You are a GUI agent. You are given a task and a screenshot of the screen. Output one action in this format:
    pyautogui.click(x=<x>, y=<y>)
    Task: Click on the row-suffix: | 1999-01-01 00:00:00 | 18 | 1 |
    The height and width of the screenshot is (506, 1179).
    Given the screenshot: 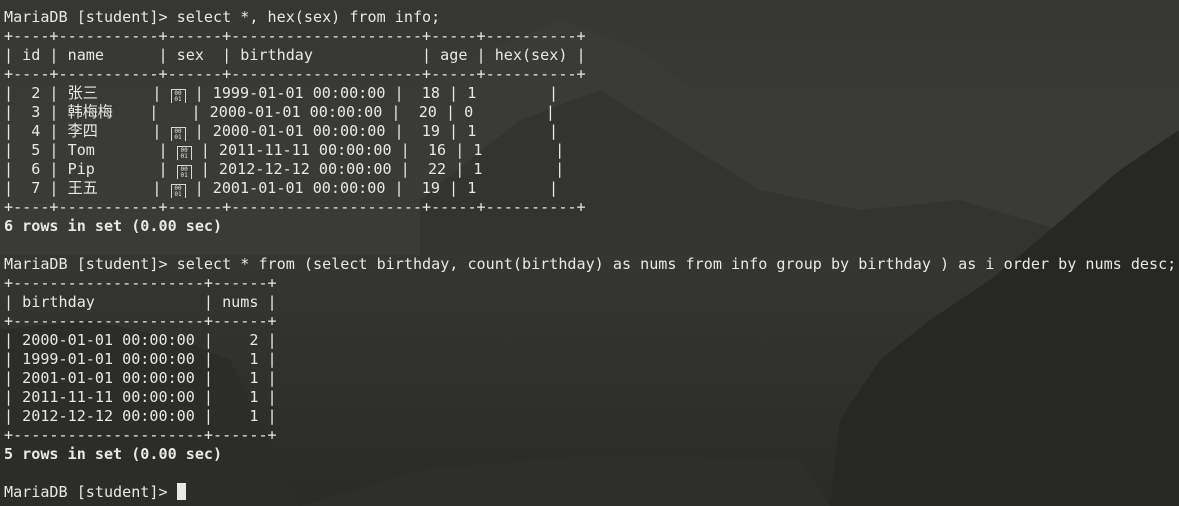 What is the action you would take?
    pyautogui.click(x=372, y=93)
    